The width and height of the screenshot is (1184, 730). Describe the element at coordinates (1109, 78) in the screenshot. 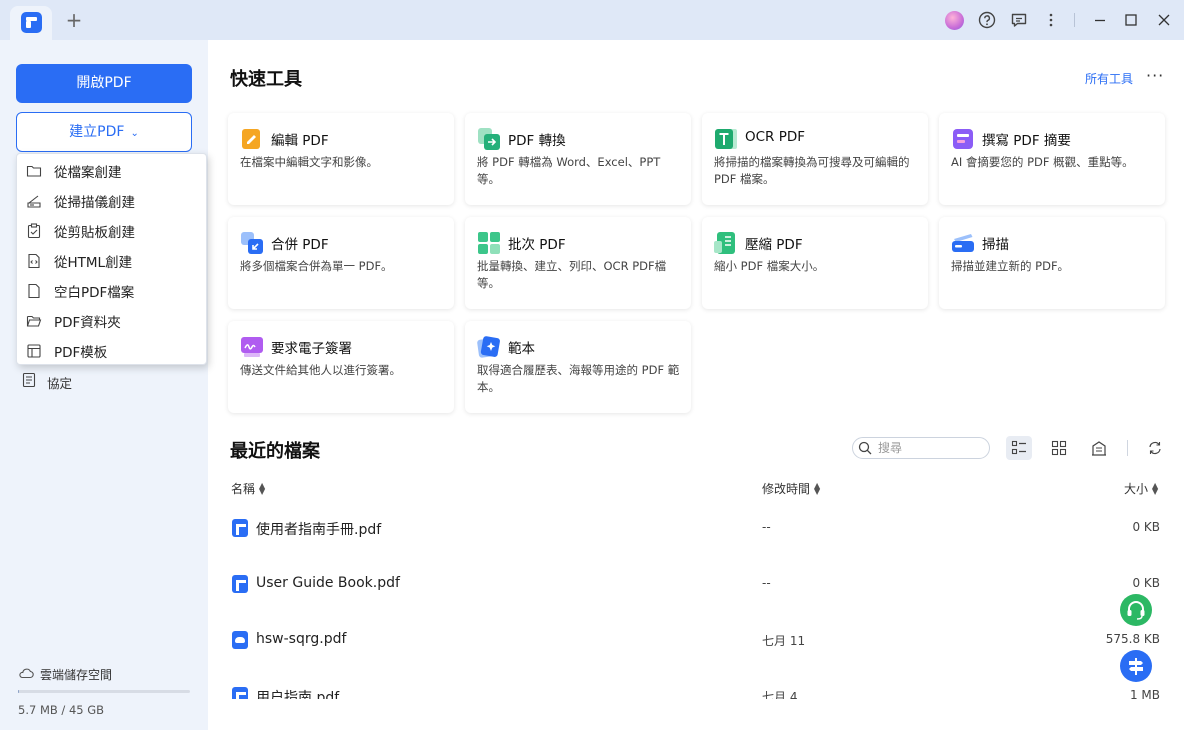

I see `all-tools-link: 所有工具` at that location.